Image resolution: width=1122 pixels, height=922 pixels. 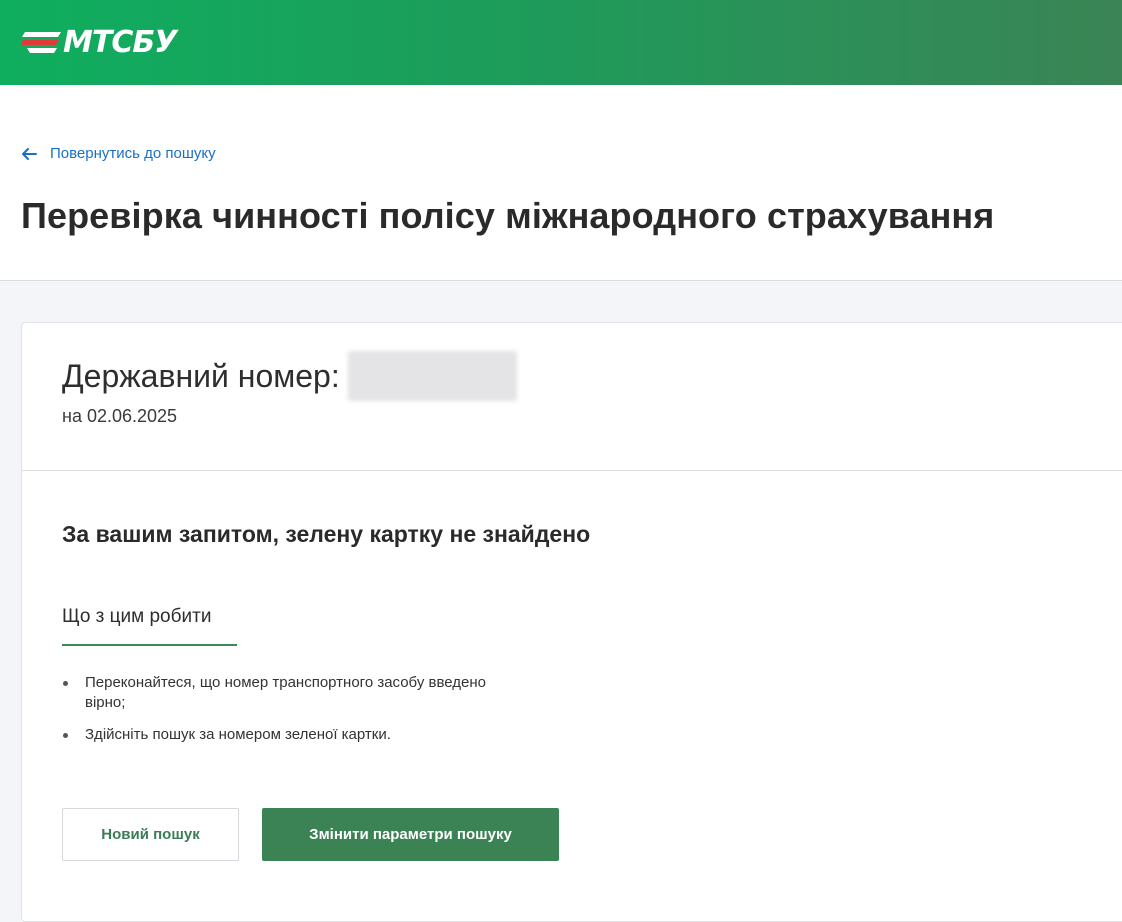 What do you see at coordinates (29, 153) in the screenshot?
I see `arrow-left-icon` at bounding box center [29, 153].